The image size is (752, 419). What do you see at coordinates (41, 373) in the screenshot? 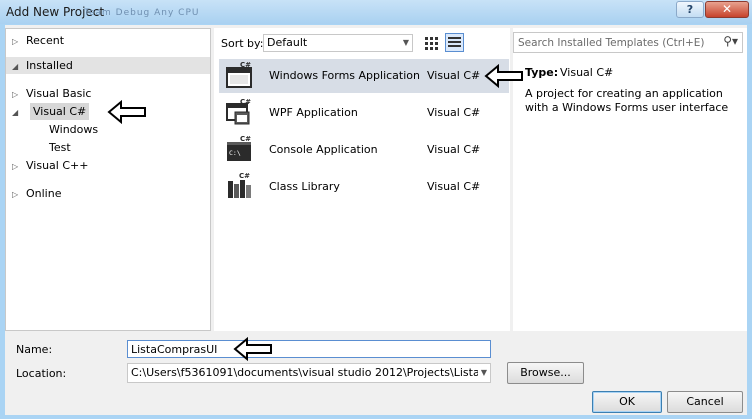
I see `location-label: Location:` at bounding box center [41, 373].